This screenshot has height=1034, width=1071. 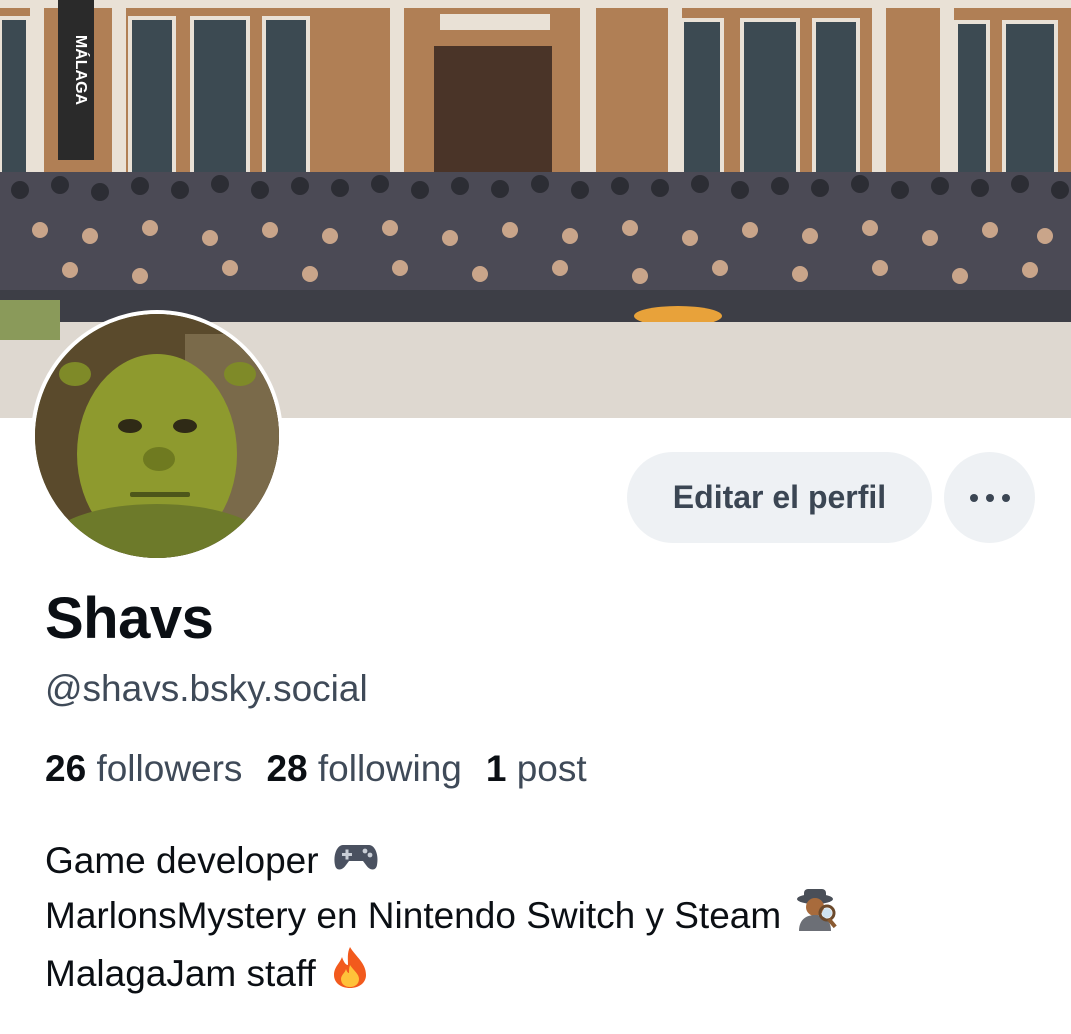 I want to click on avatar-image, so click(x=157, y=436).